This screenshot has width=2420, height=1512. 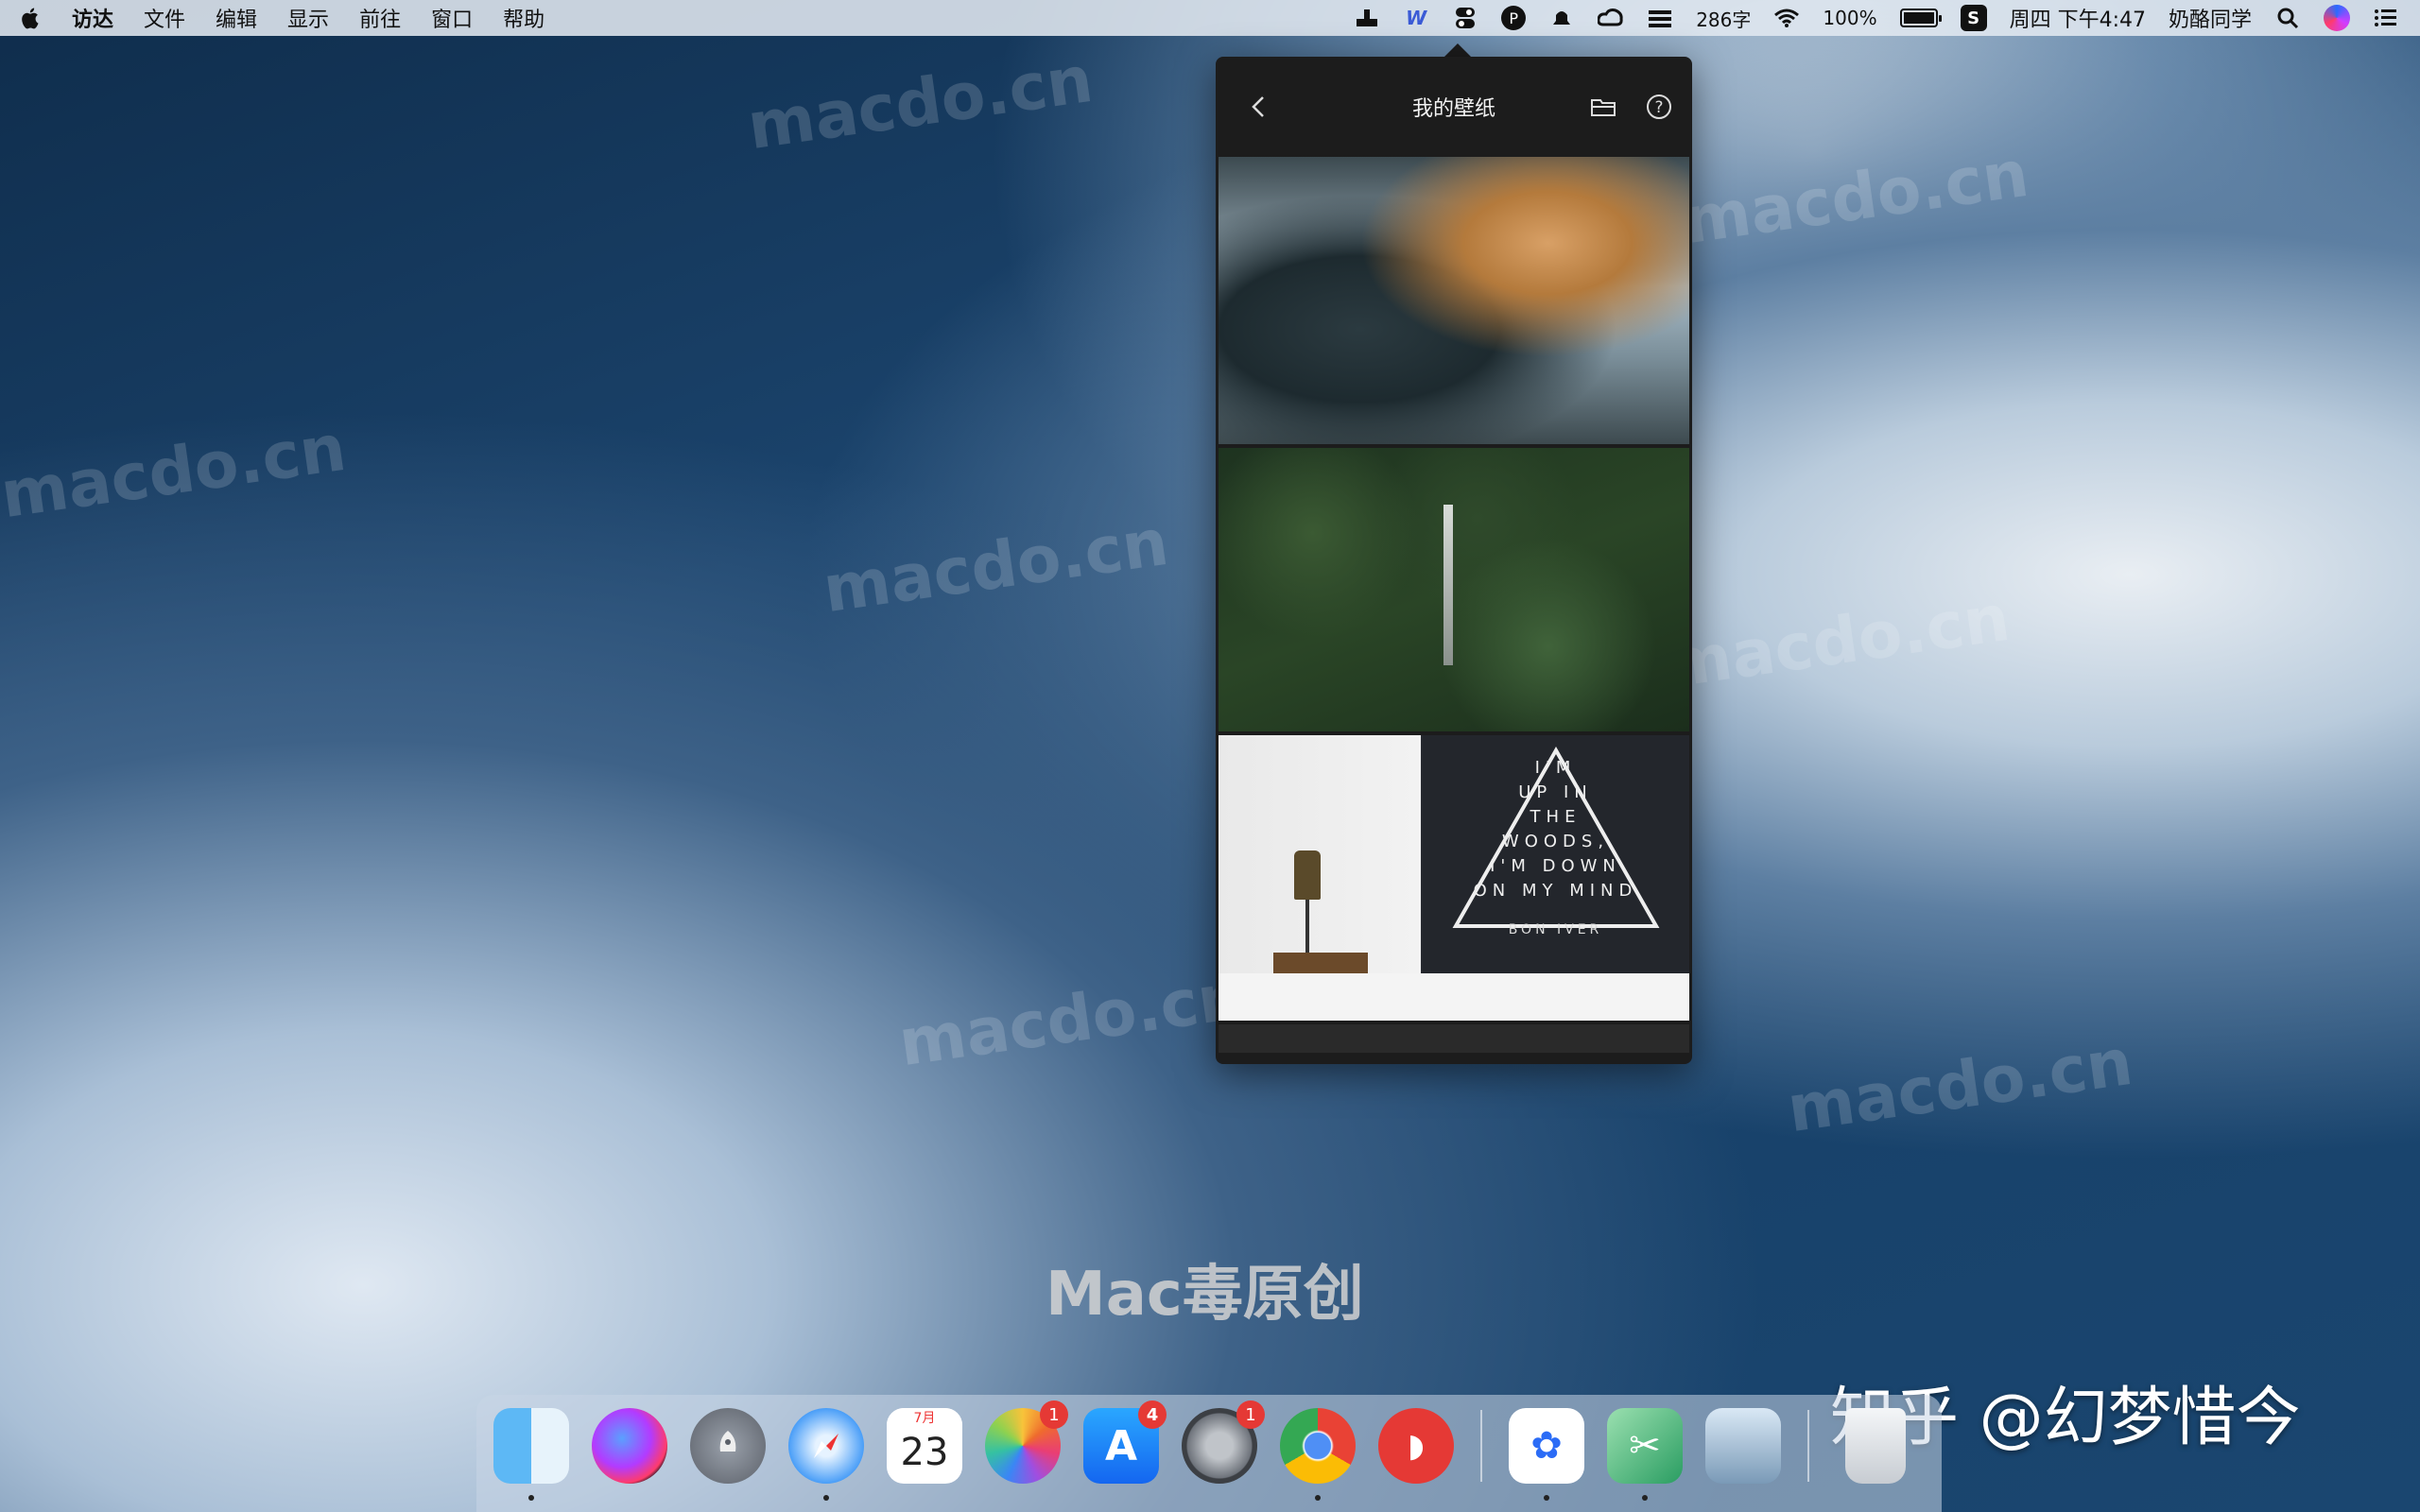 What do you see at coordinates (1561, 18) in the screenshot?
I see `notification-icon` at bounding box center [1561, 18].